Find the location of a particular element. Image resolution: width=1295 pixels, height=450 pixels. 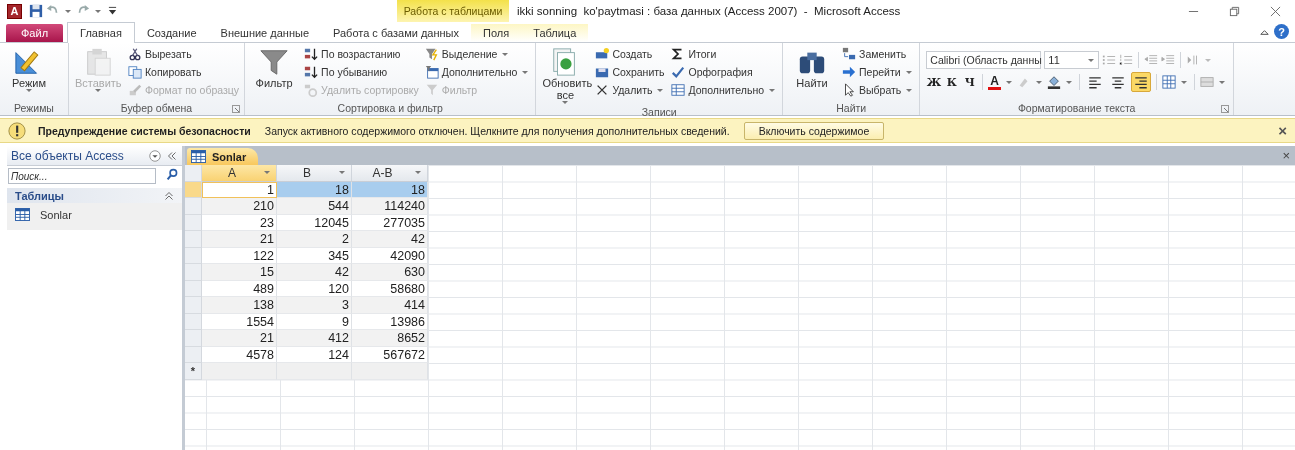

dropdown-icon is located at coordinates (155, 155).